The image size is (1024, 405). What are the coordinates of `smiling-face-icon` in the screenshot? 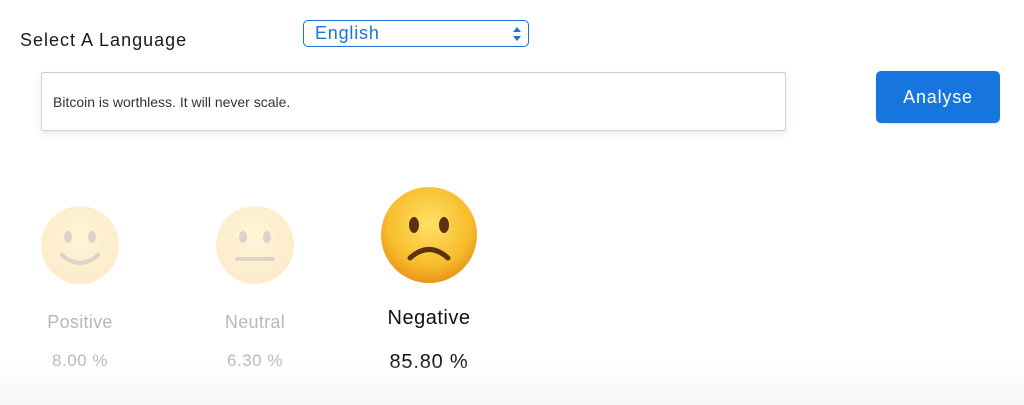 It's located at (80, 245).